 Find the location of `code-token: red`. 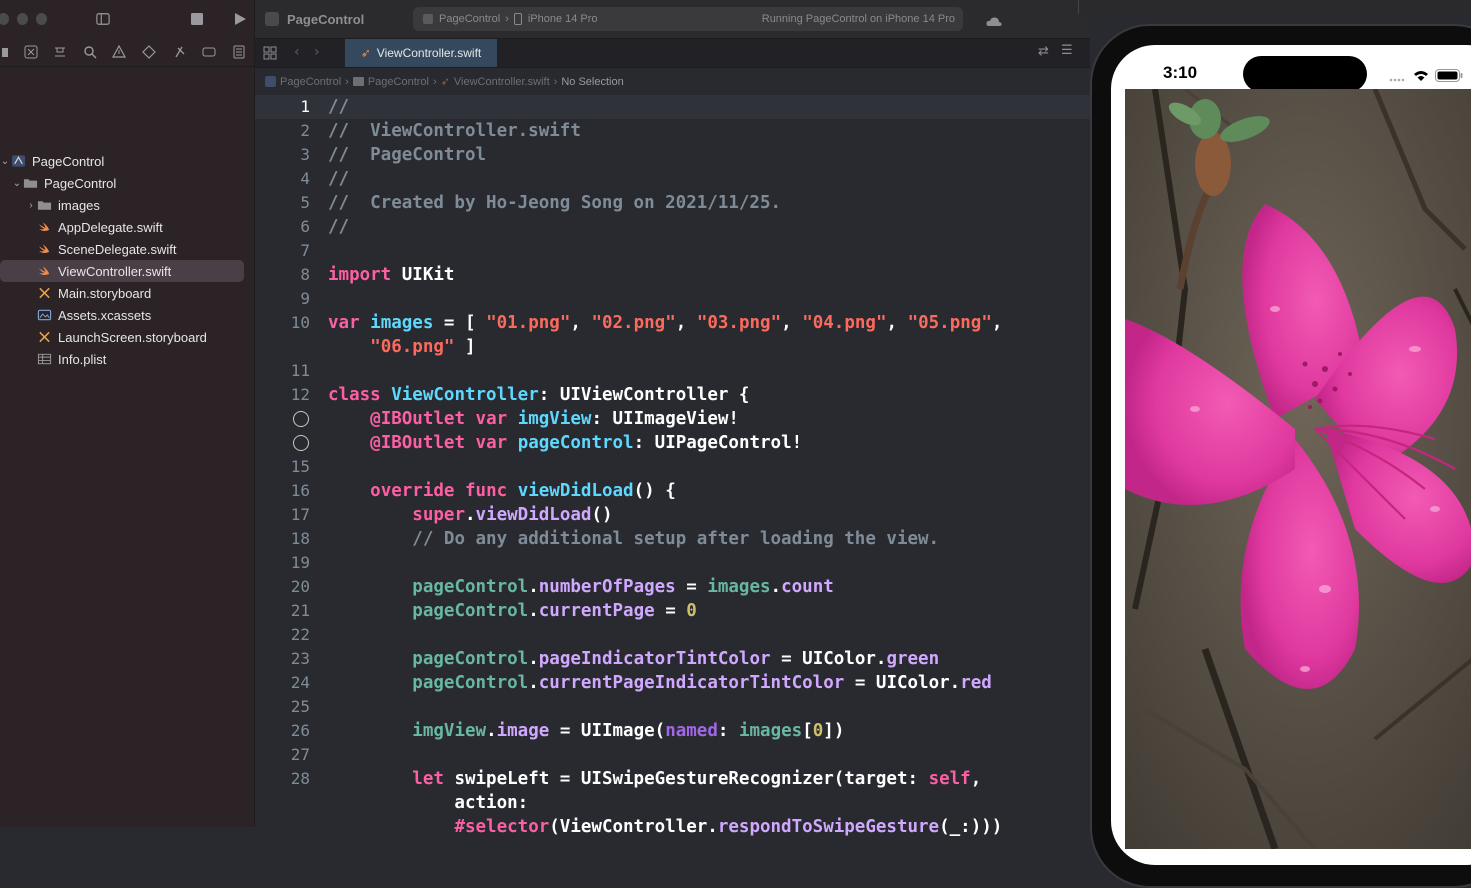

code-token: red is located at coordinates (976, 683).